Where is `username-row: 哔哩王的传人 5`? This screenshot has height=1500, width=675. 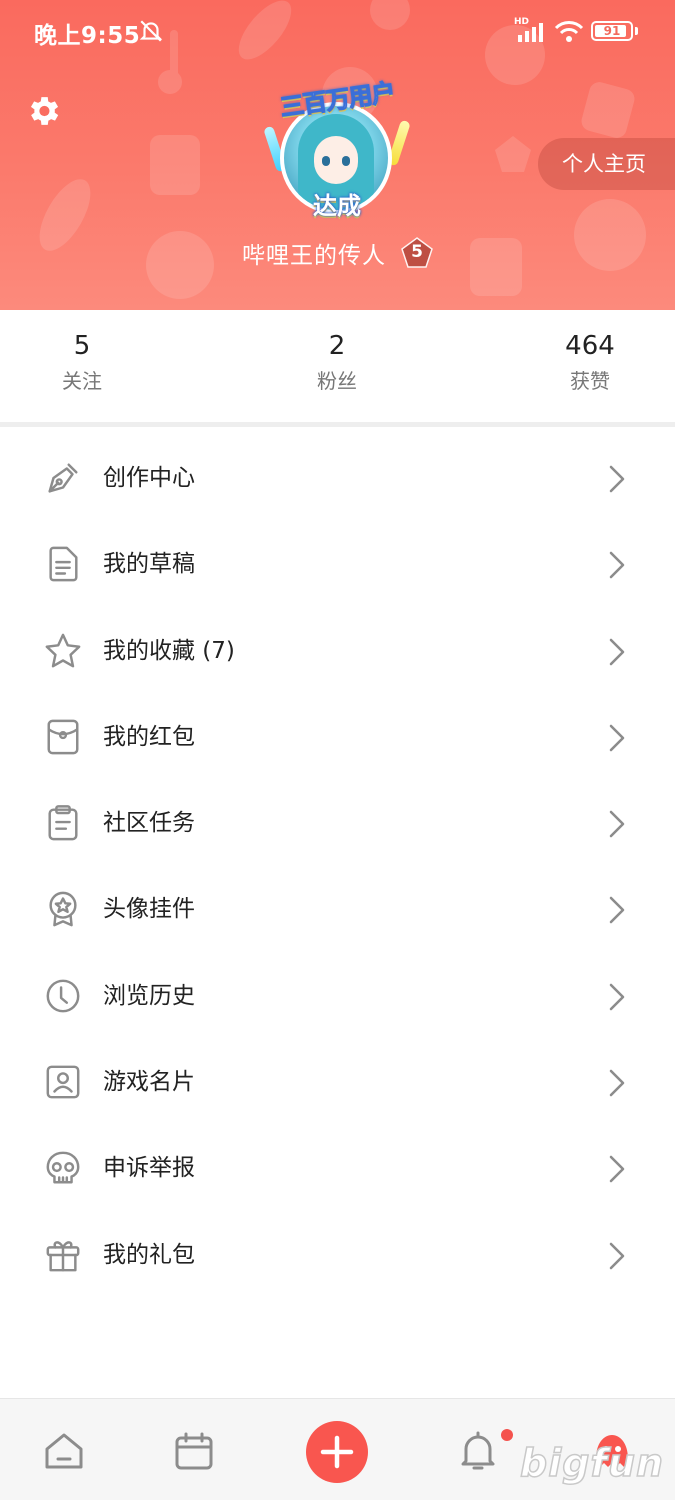 username-row: 哔哩王的传人 5 is located at coordinates (337, 253).